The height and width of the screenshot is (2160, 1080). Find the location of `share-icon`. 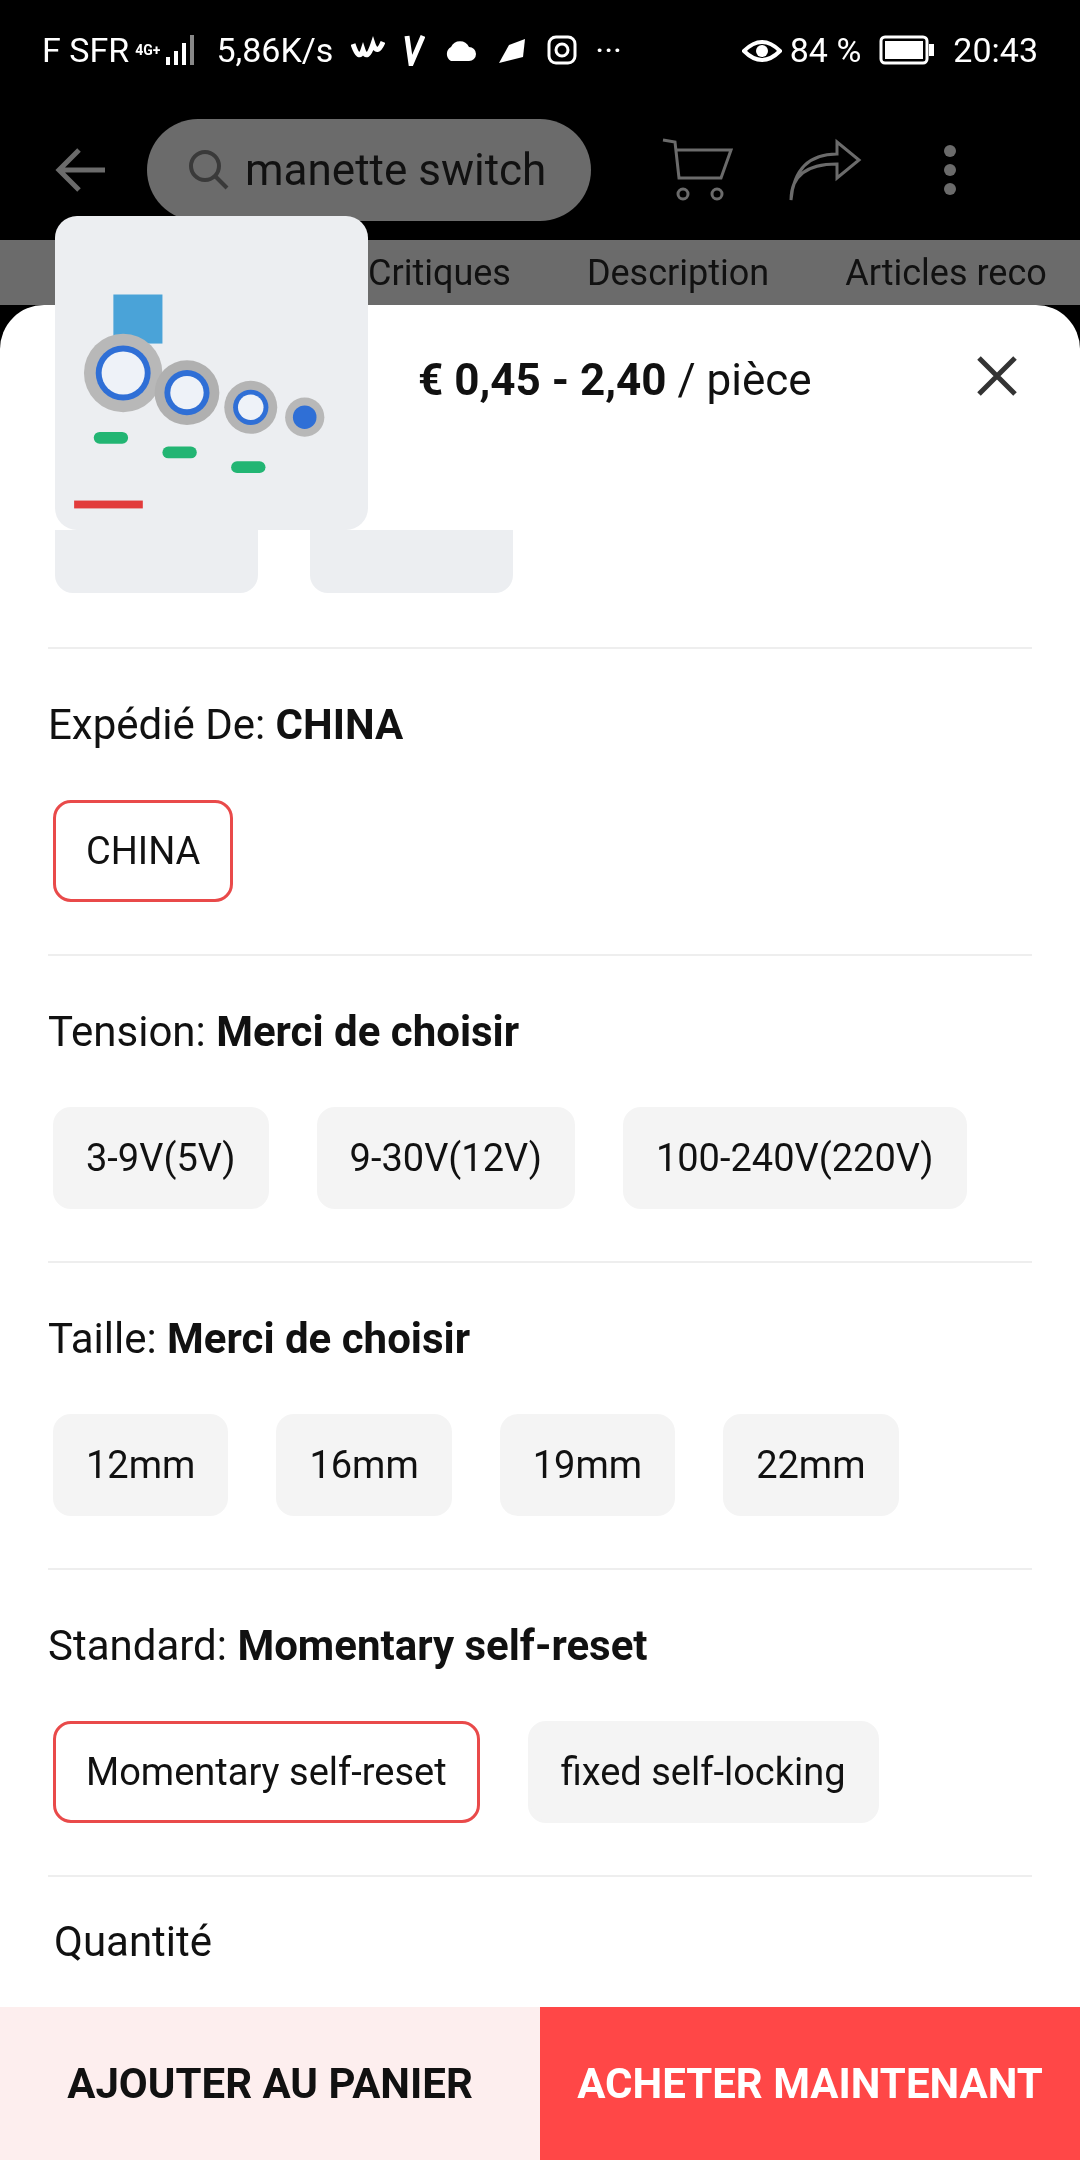

share-icon is located at coordinates (825, 170).